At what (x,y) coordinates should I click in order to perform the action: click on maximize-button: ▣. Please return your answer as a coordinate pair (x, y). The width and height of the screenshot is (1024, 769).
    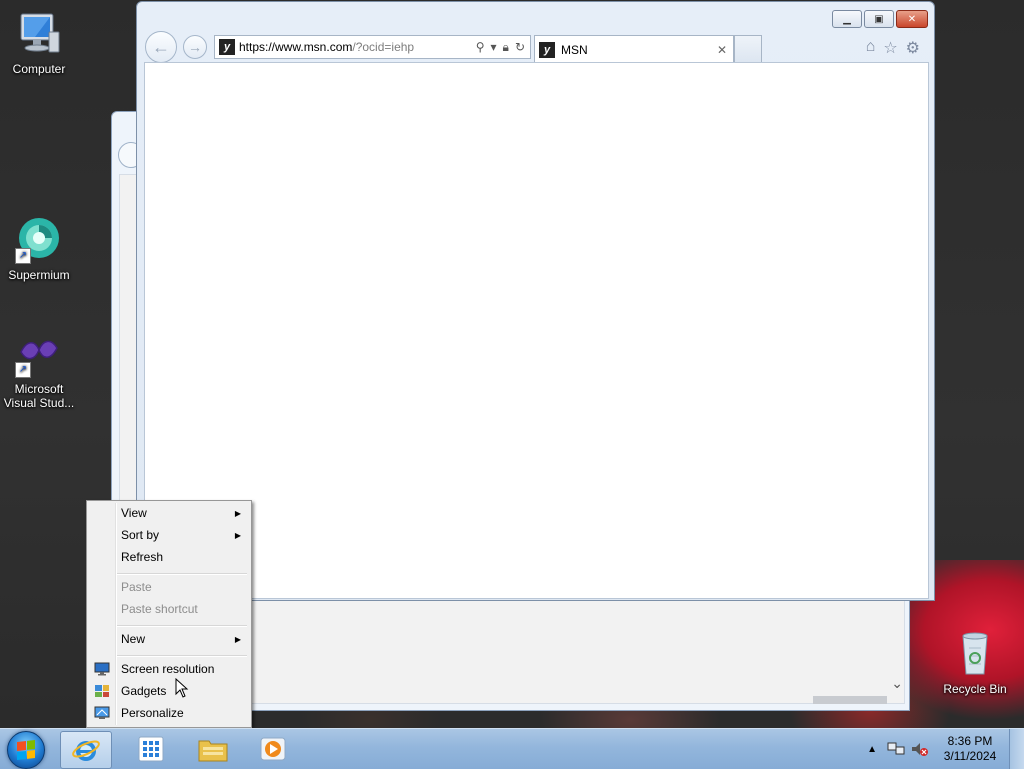
    Looking at the image, I should click on (879, 19).